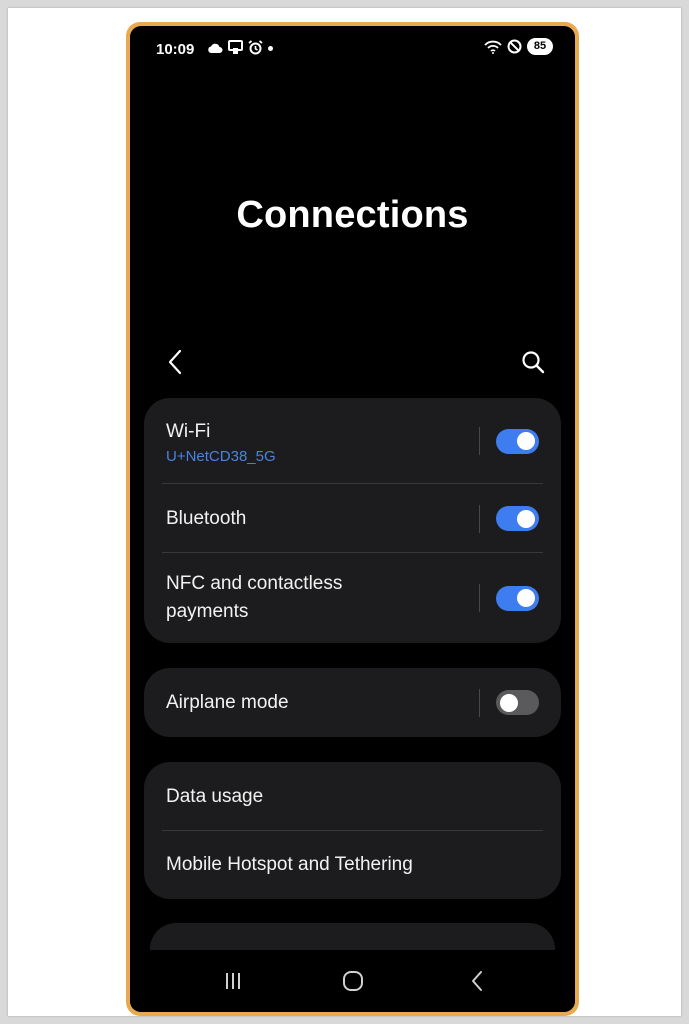  I want to click on hotspot-row: Mobile Hotspot and Tethering, so click(352, 865).